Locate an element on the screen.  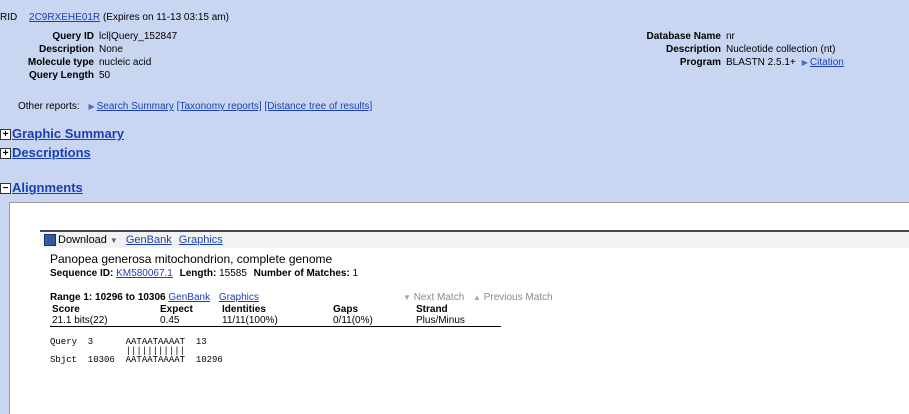
matches-label: Number of Matches: is located at coordinates (301, 273).